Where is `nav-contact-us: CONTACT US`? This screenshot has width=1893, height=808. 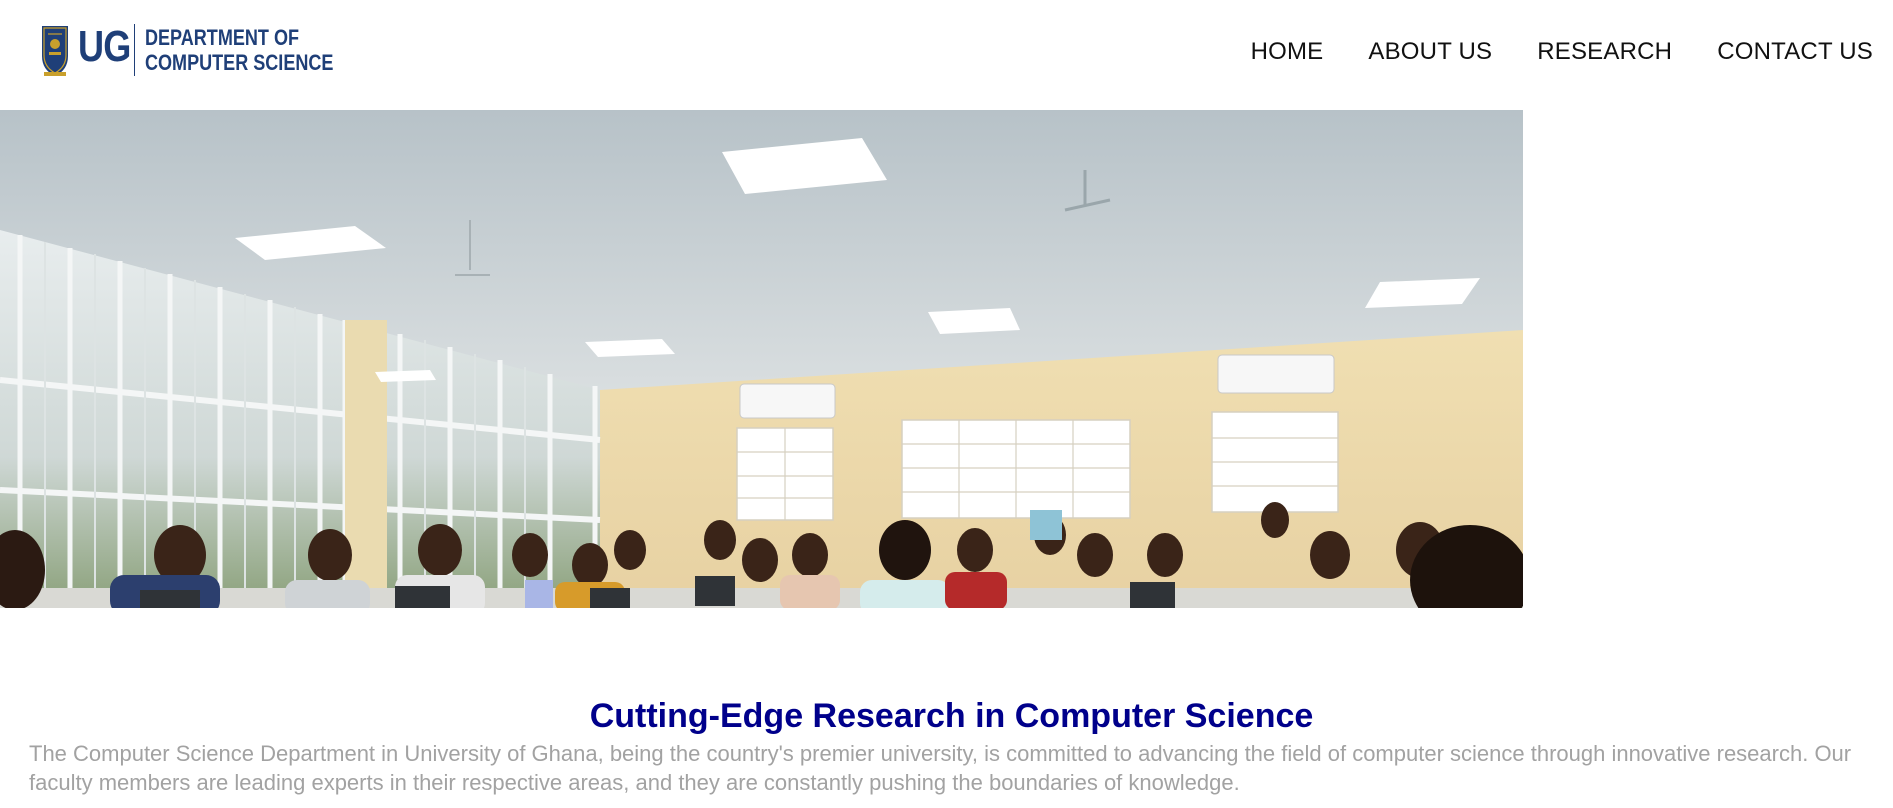
nav-contact-us: CONTACT US is located at coordinates (1795, 52).